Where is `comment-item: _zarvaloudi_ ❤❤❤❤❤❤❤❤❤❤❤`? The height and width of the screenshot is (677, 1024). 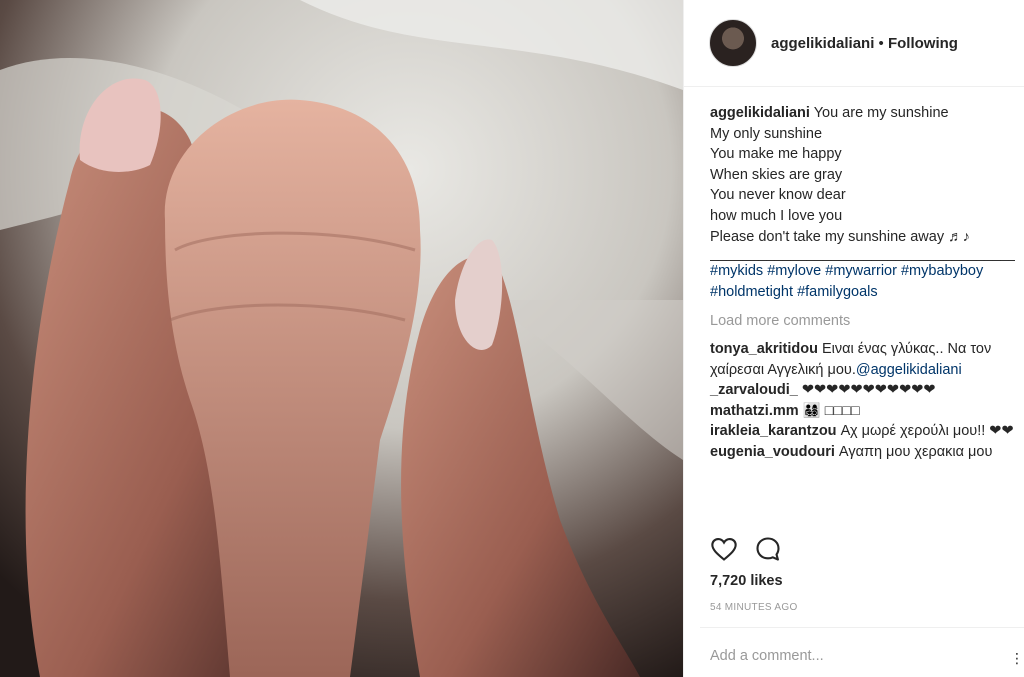 comment-item: _zarvaloudi_ ❤❤❤❤❤❤❤❤❤❤❤ is located at coordinates (862, 390).